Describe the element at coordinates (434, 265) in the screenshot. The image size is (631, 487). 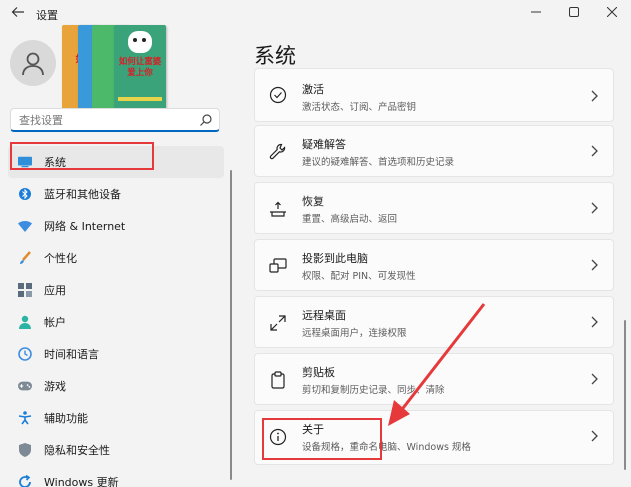
I see `card-project-to-pc: 投影到此电脑 权限、配对 PIN、可发现性` at that location.